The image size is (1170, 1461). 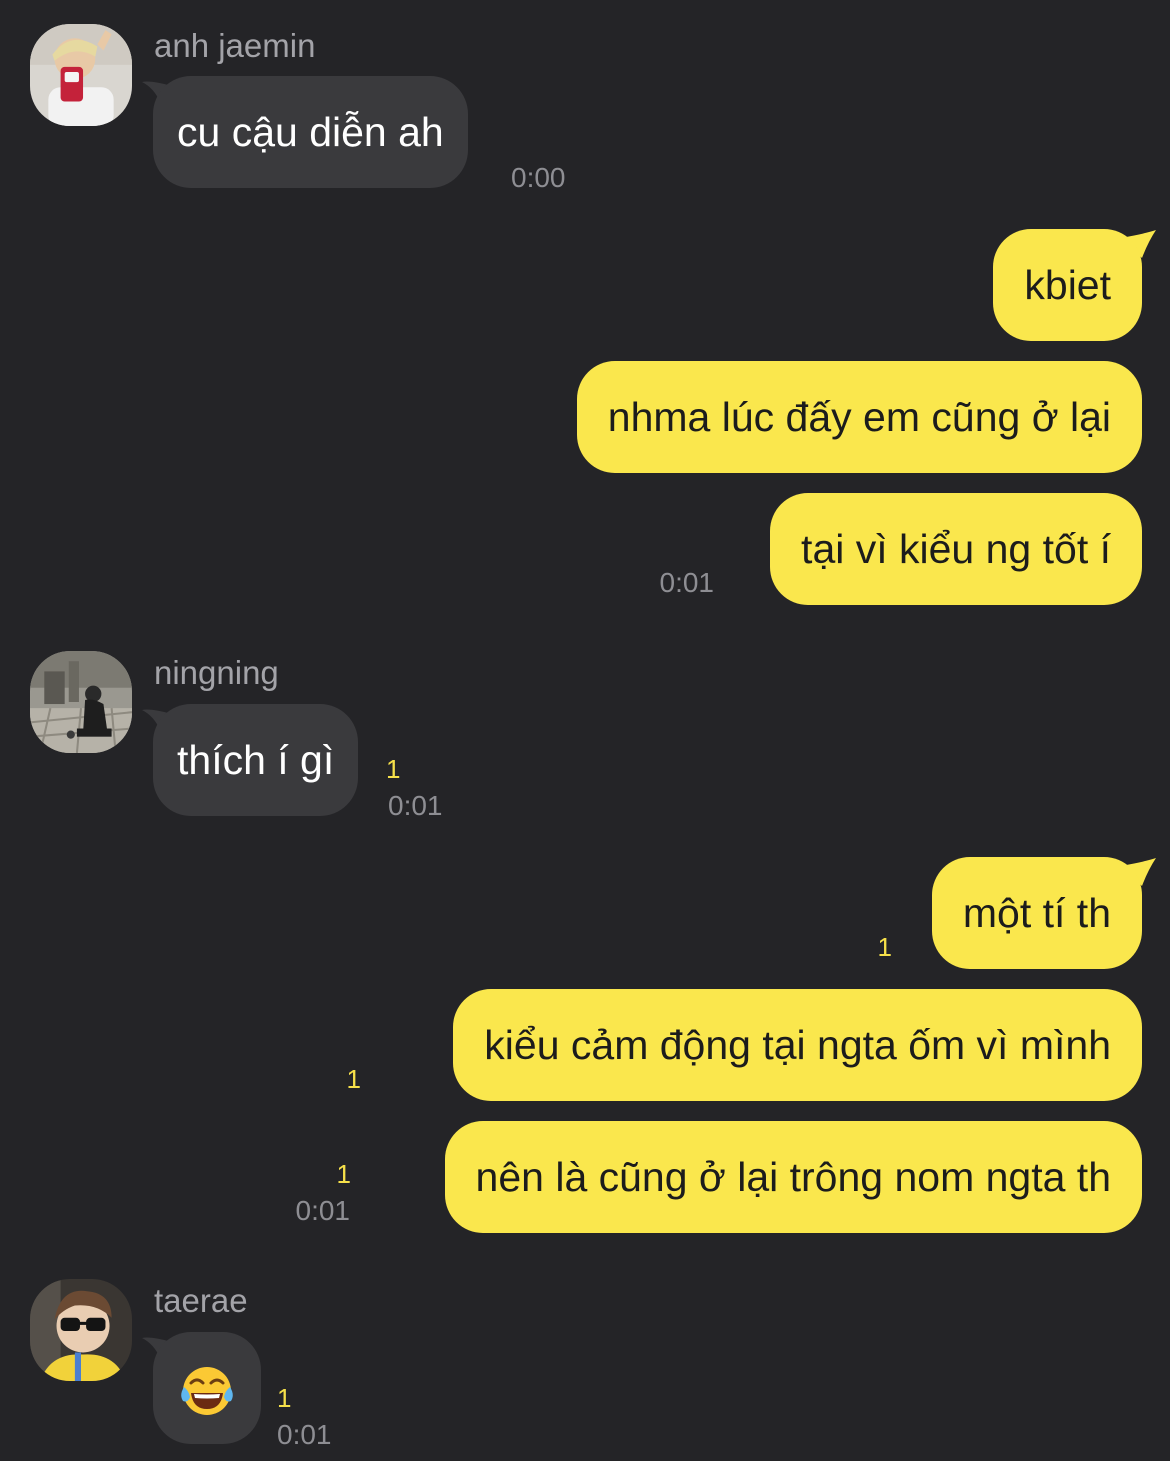 What do you see at coordinates (956, 549) in the screenshot?
I see `message-bubble-outgoing: tại vì kiểu ng tốt í` at bounding box center [956, 549].